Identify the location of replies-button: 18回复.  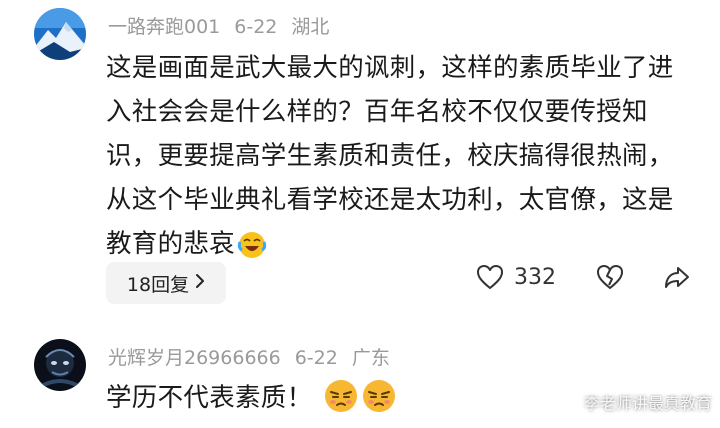
(166, 283).